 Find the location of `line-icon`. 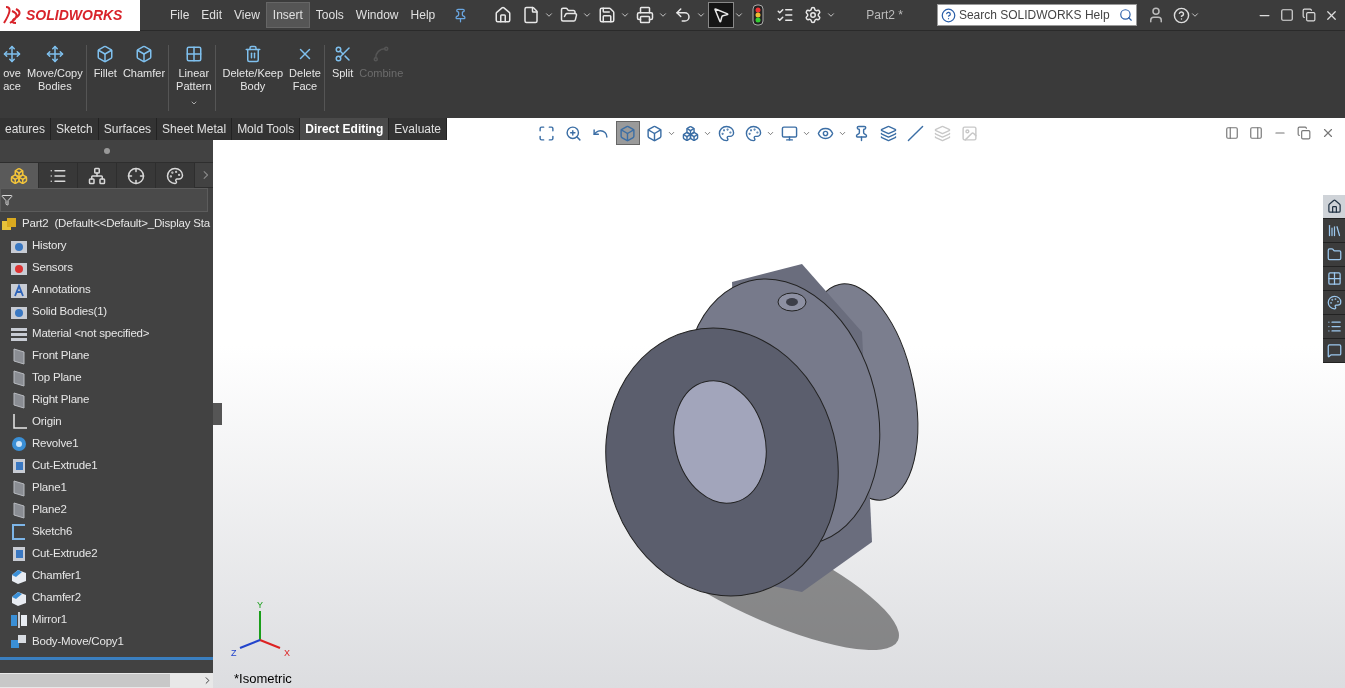

line-icon is located at coordinates (916, 133).